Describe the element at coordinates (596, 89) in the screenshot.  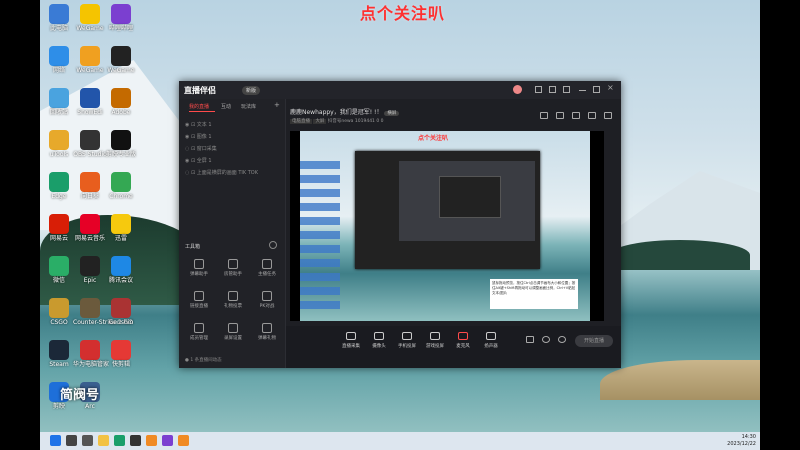
I see `maximize-icon` at that location.